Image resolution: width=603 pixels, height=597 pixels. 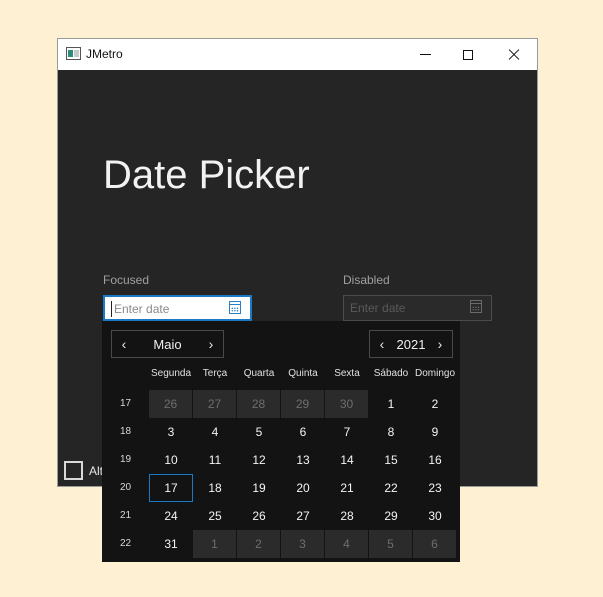 I want to click on next-month-button: ›, so click(x=211, y=344).